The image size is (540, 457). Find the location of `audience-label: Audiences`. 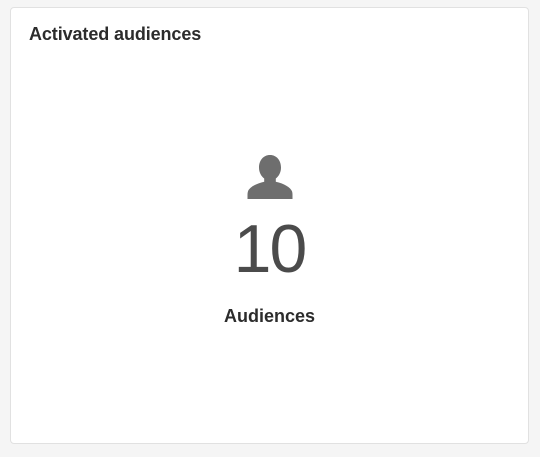

audience-label: Audiences is located at coordinates (269, 316).